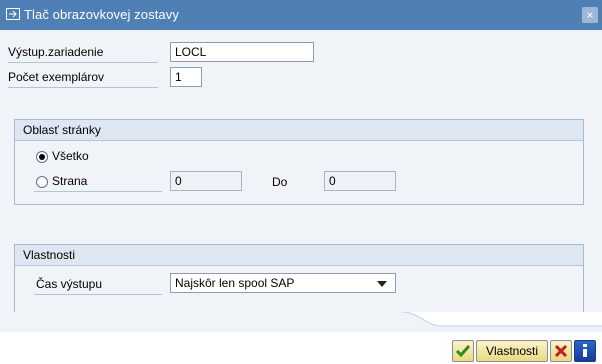 Image resolution: width=602 pixels, height=364 pixels. Describe the element at coordinates (42, 182) in the screenshot. I see `page-range-radio` at that location.